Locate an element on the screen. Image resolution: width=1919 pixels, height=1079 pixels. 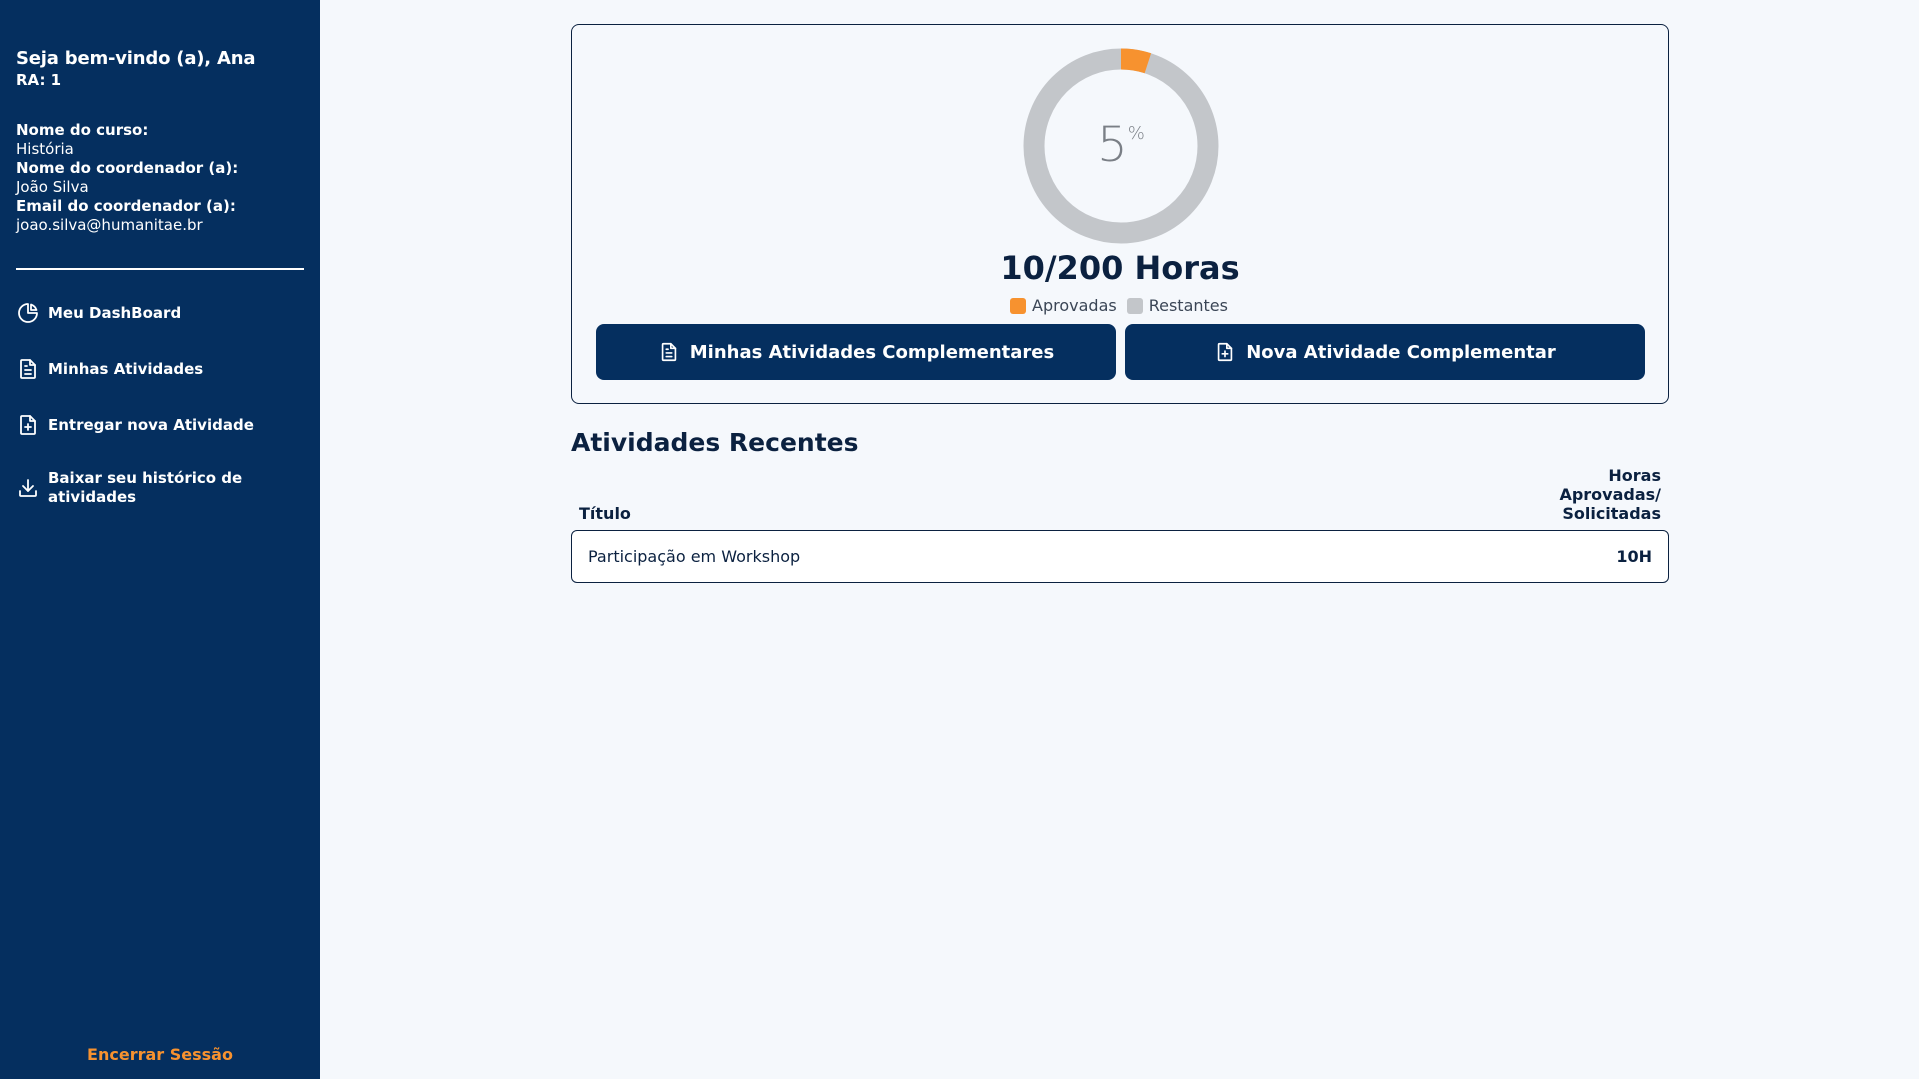
legend-approved: Aprovadas is located at coordinates (1063, 305).